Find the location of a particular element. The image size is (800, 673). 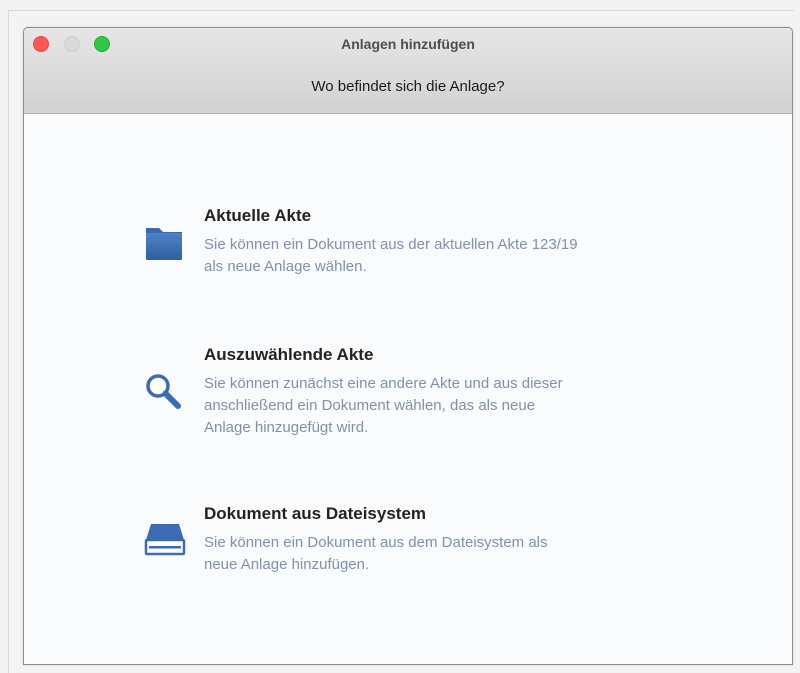

option-title: Dokument aus Dateisystem is located at coordinates (315, 513).